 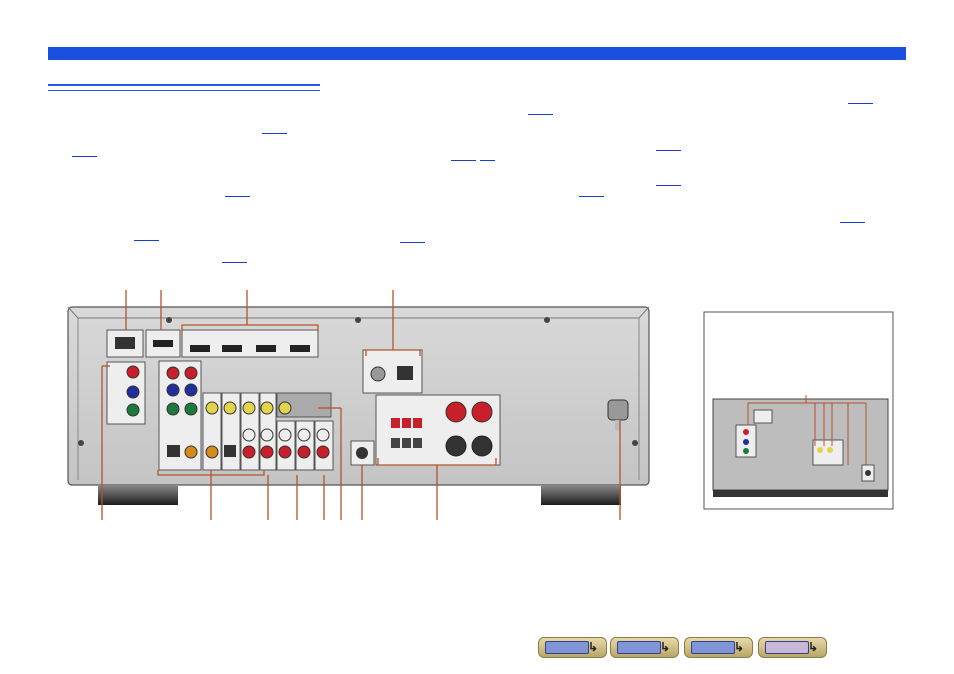 What do you see at coordinates (392, 371) in the screenshot?
I see `antenna-jacks` at bounding box center [392, 371].